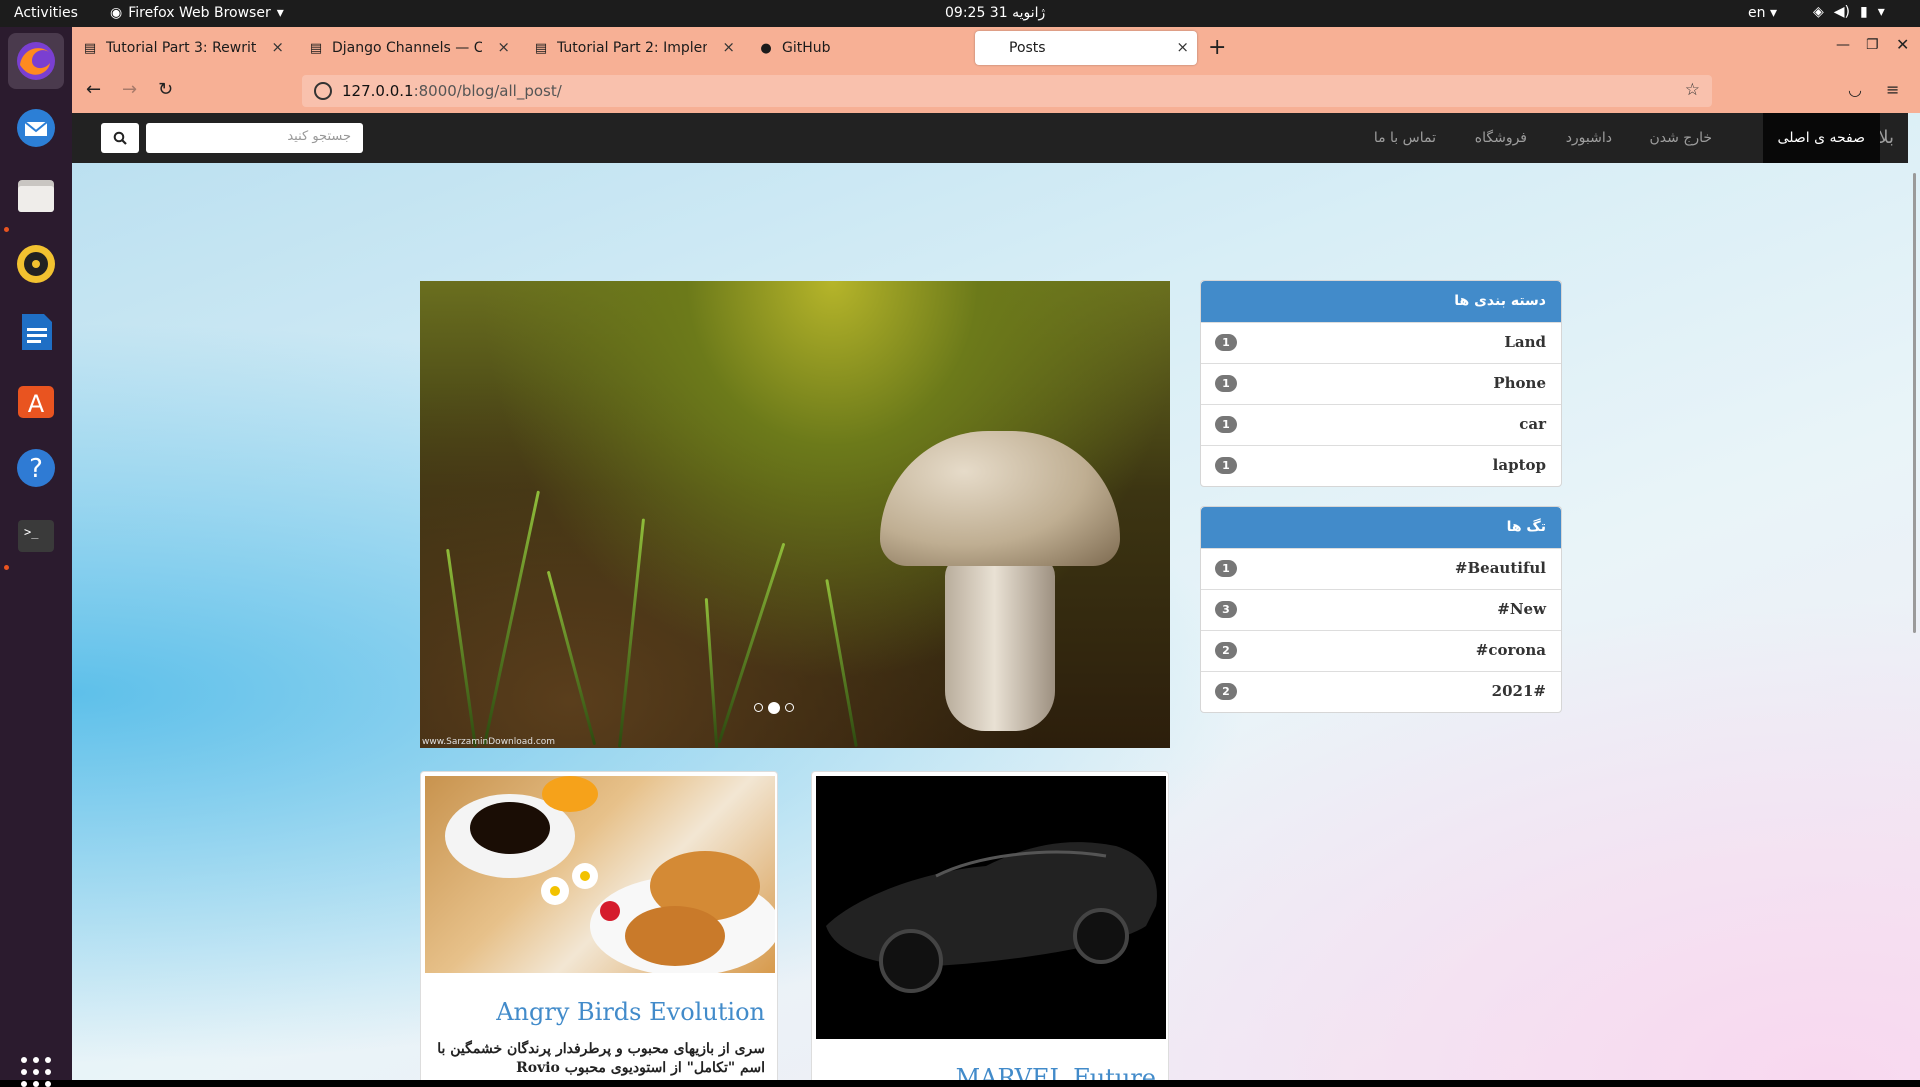 Image resolution: width=1920 pixels, height=1087 pixels. I want to click on language-indicator: en ▾, so click(1762, 13).